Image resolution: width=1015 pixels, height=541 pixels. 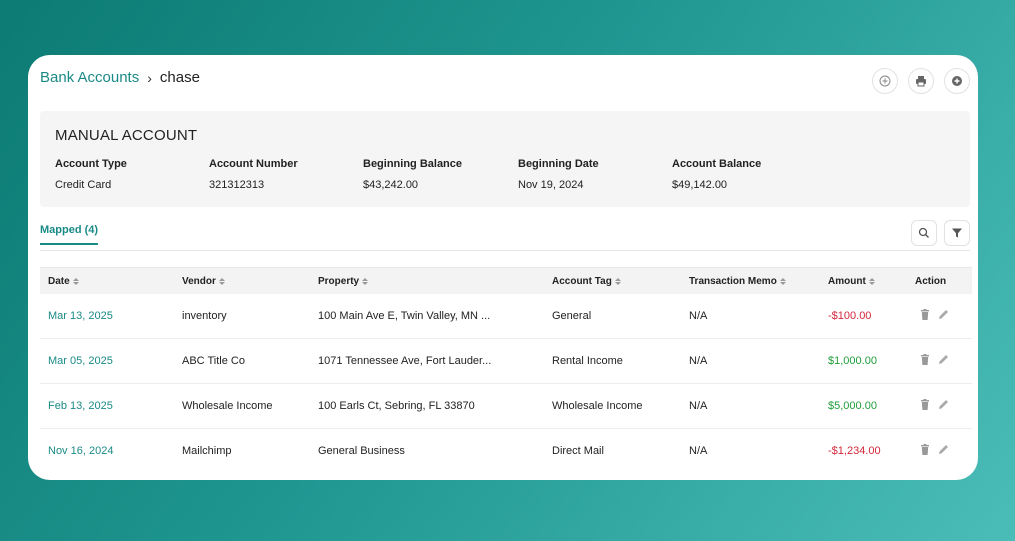 I want to click on add-account-button, so click(x=957, y=81).